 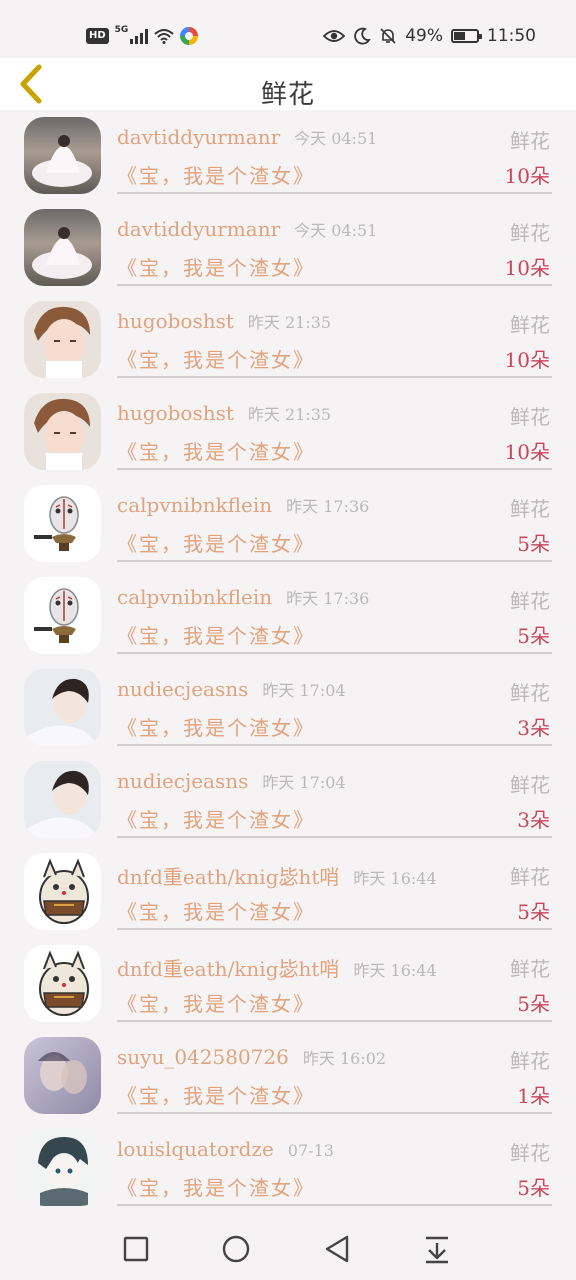 I want to click on username-line: suyu_042580726 昨天 16:02, so click(x=251, y=1057).